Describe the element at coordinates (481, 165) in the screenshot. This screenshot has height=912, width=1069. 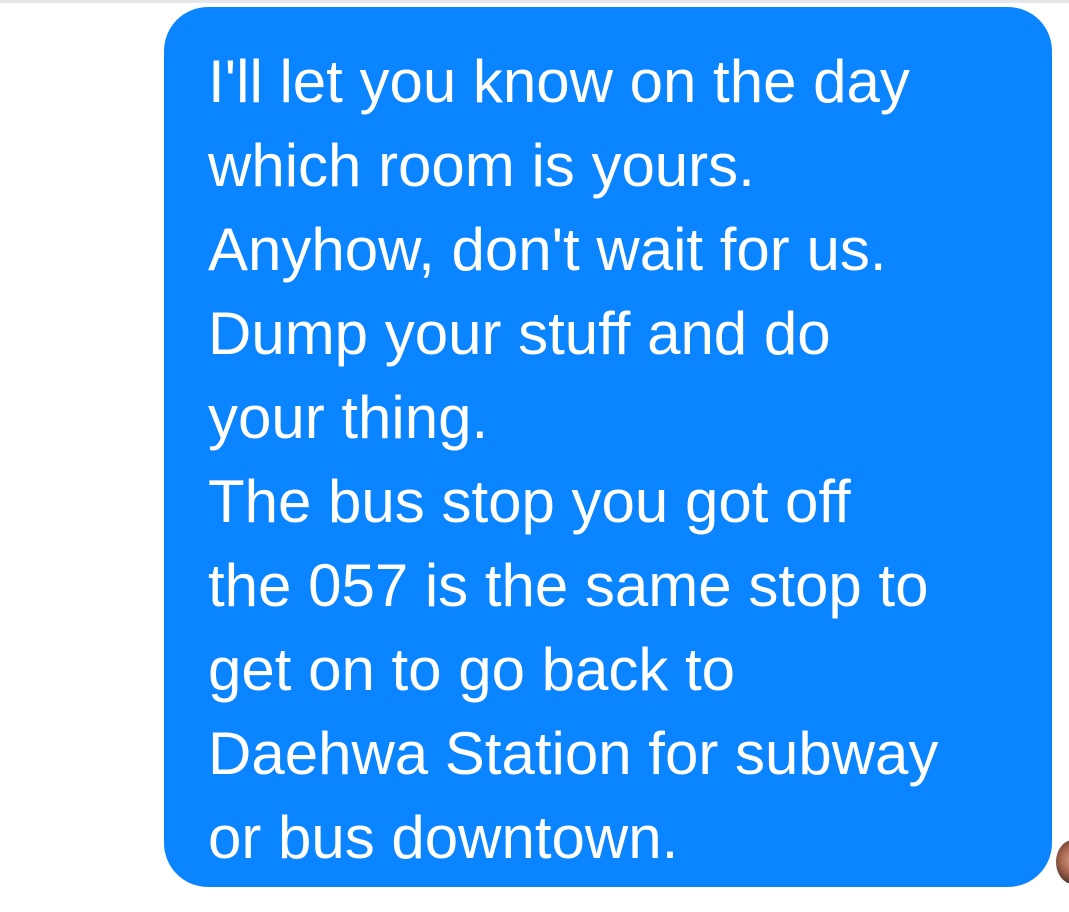
I see `message-line: which room is yours.` at that location.